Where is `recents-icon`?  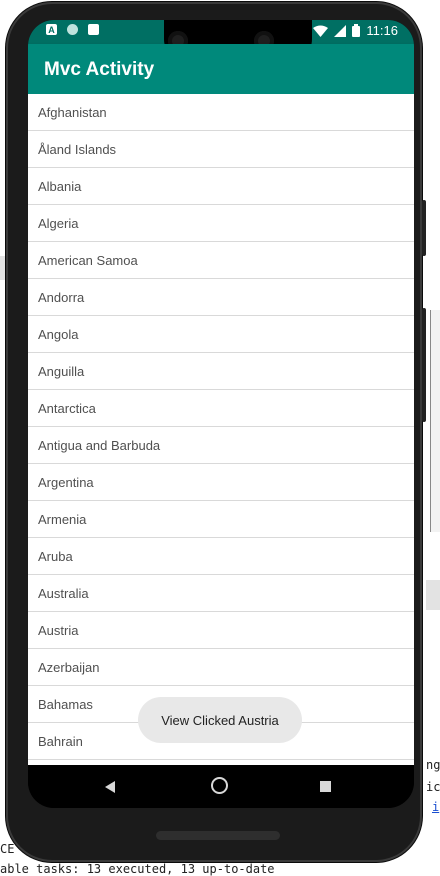 recents-icon is located at coordinates (325, 786).